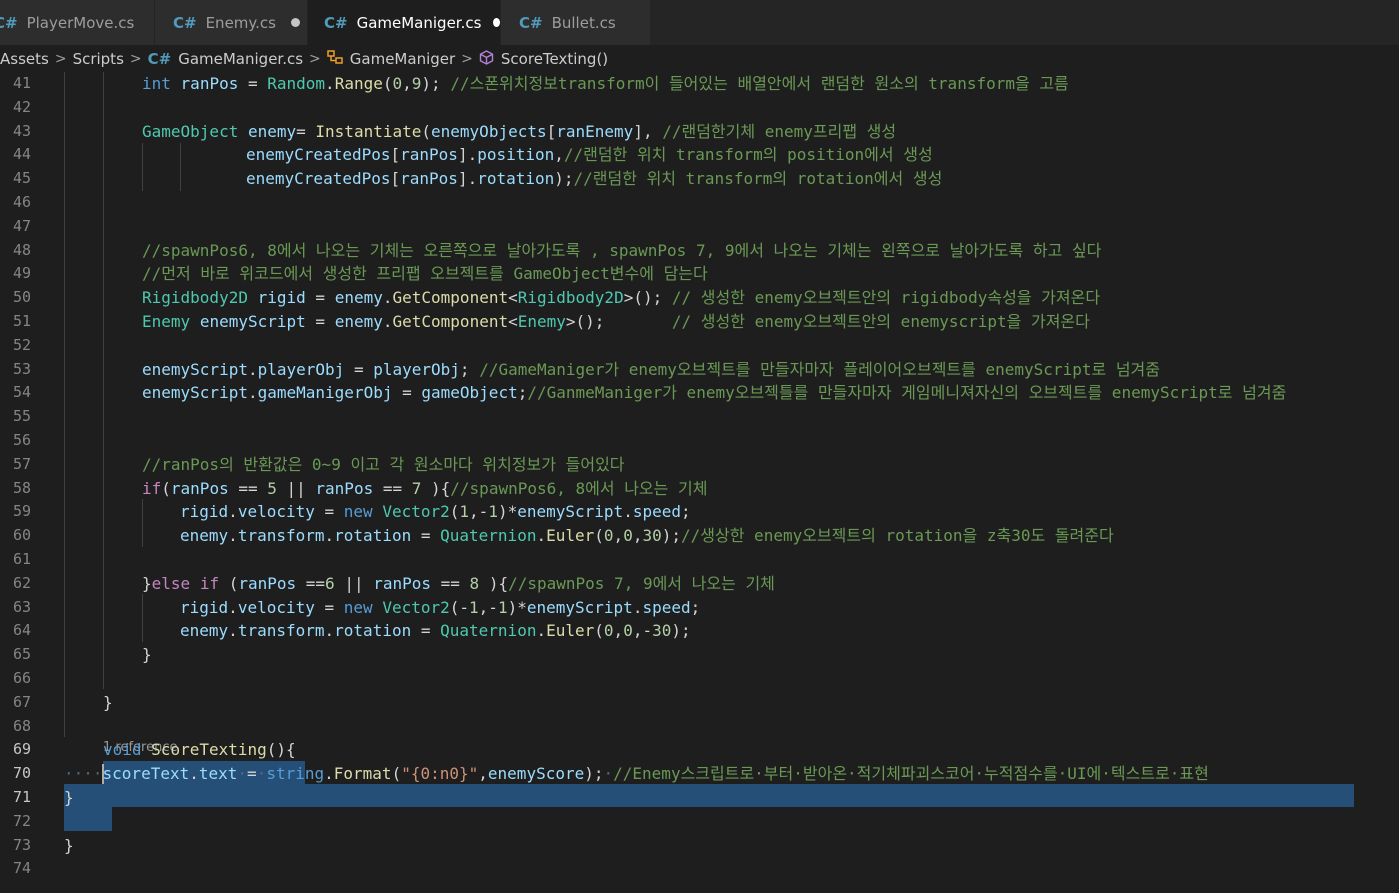  I want to click on code-line: 72, so click(699, 822).